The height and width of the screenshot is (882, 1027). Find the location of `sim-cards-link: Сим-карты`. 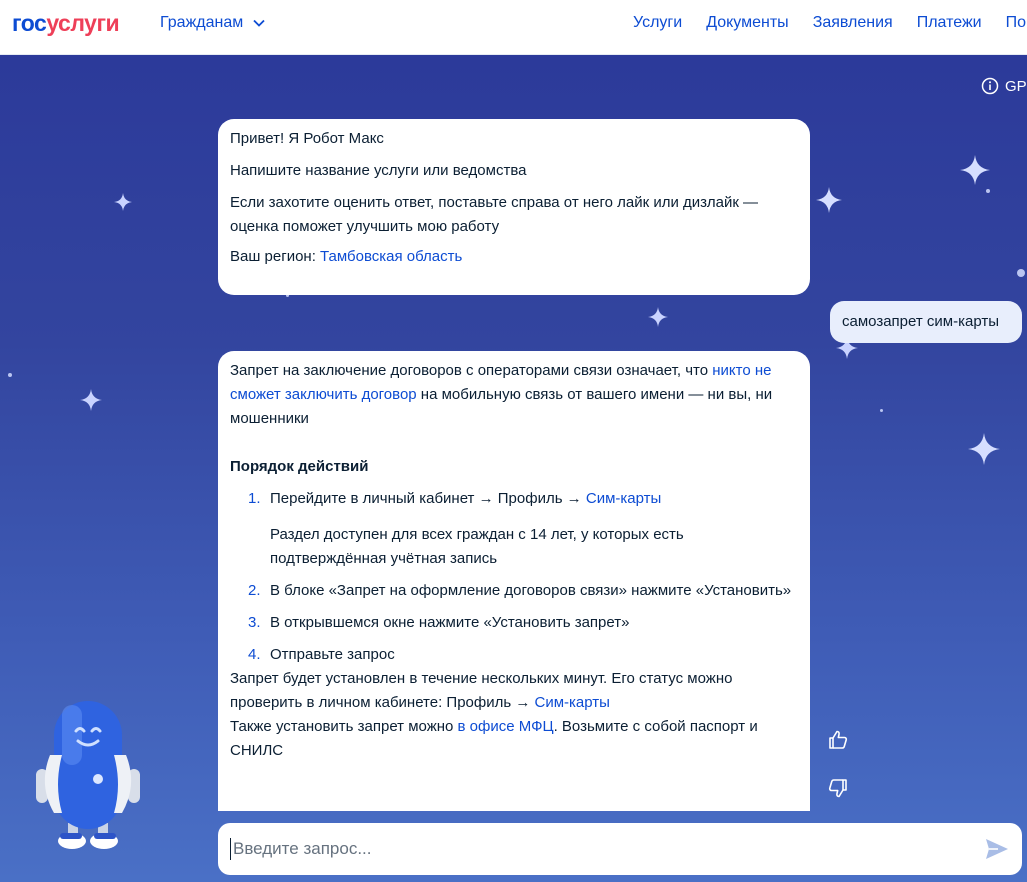

sim-cards-link: Сим-карты is located at coordinates (623, 498).